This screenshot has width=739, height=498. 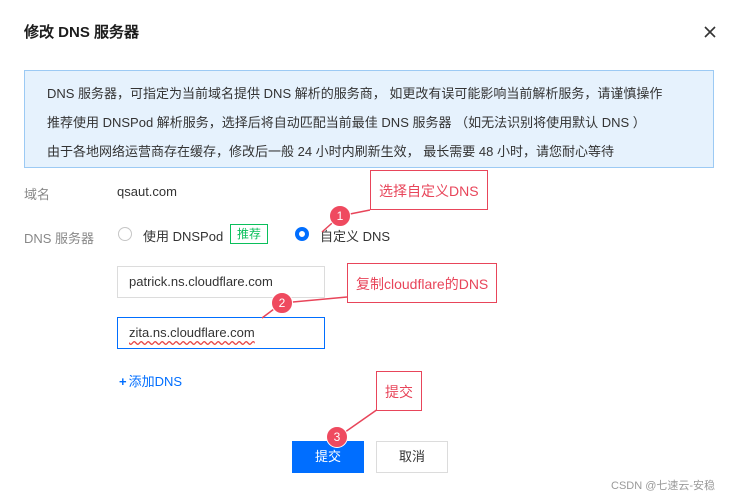 What do you see at coordinates (429, 190) in the screenshot?
I see `callout-select-custom-dns: 选择自定义DNS` at bounding box center [429, 190].